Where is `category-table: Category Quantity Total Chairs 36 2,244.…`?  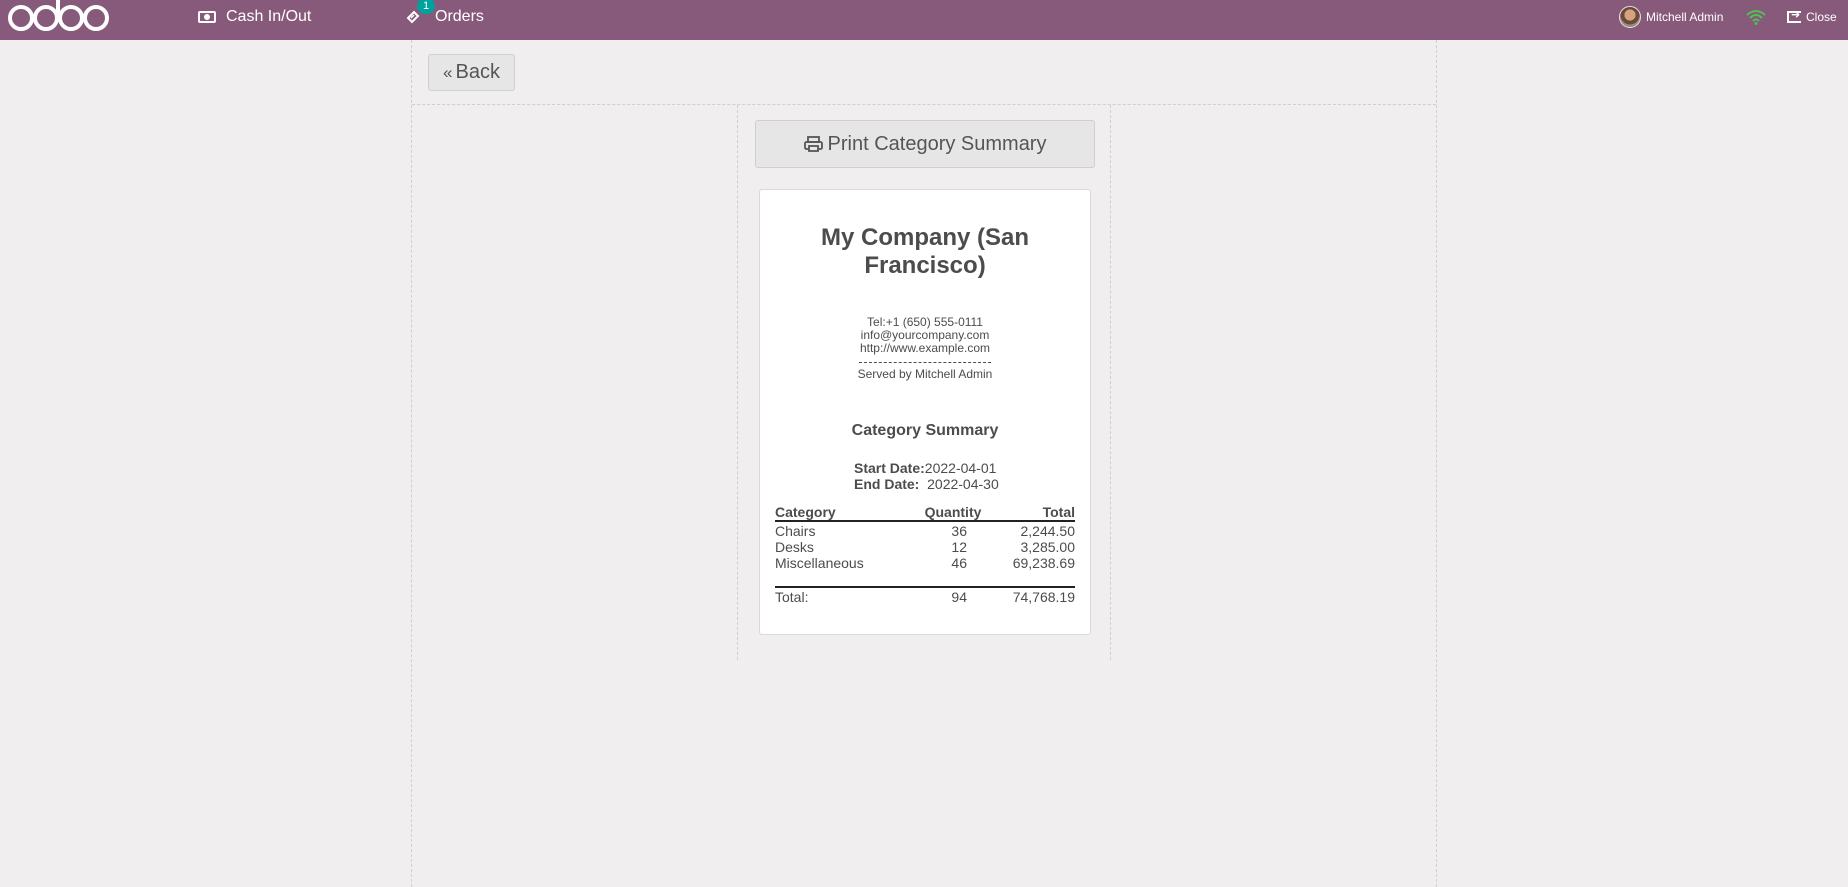 category-table: Category Quantity Total Chairs 36 2,244.… is located at coordinates (925, 554).